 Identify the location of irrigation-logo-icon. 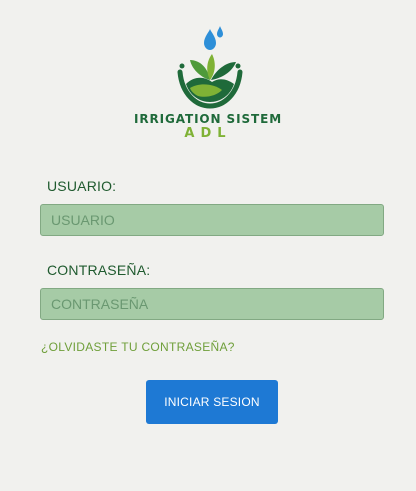
(210, 67).